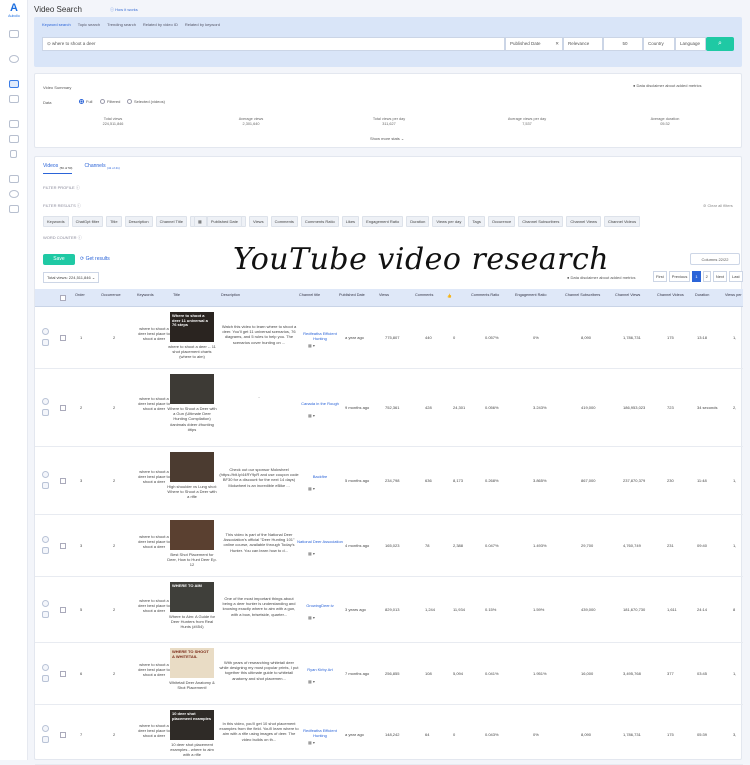  I want to click on tab-keyword-search: Keyword search, so click(56, 24).